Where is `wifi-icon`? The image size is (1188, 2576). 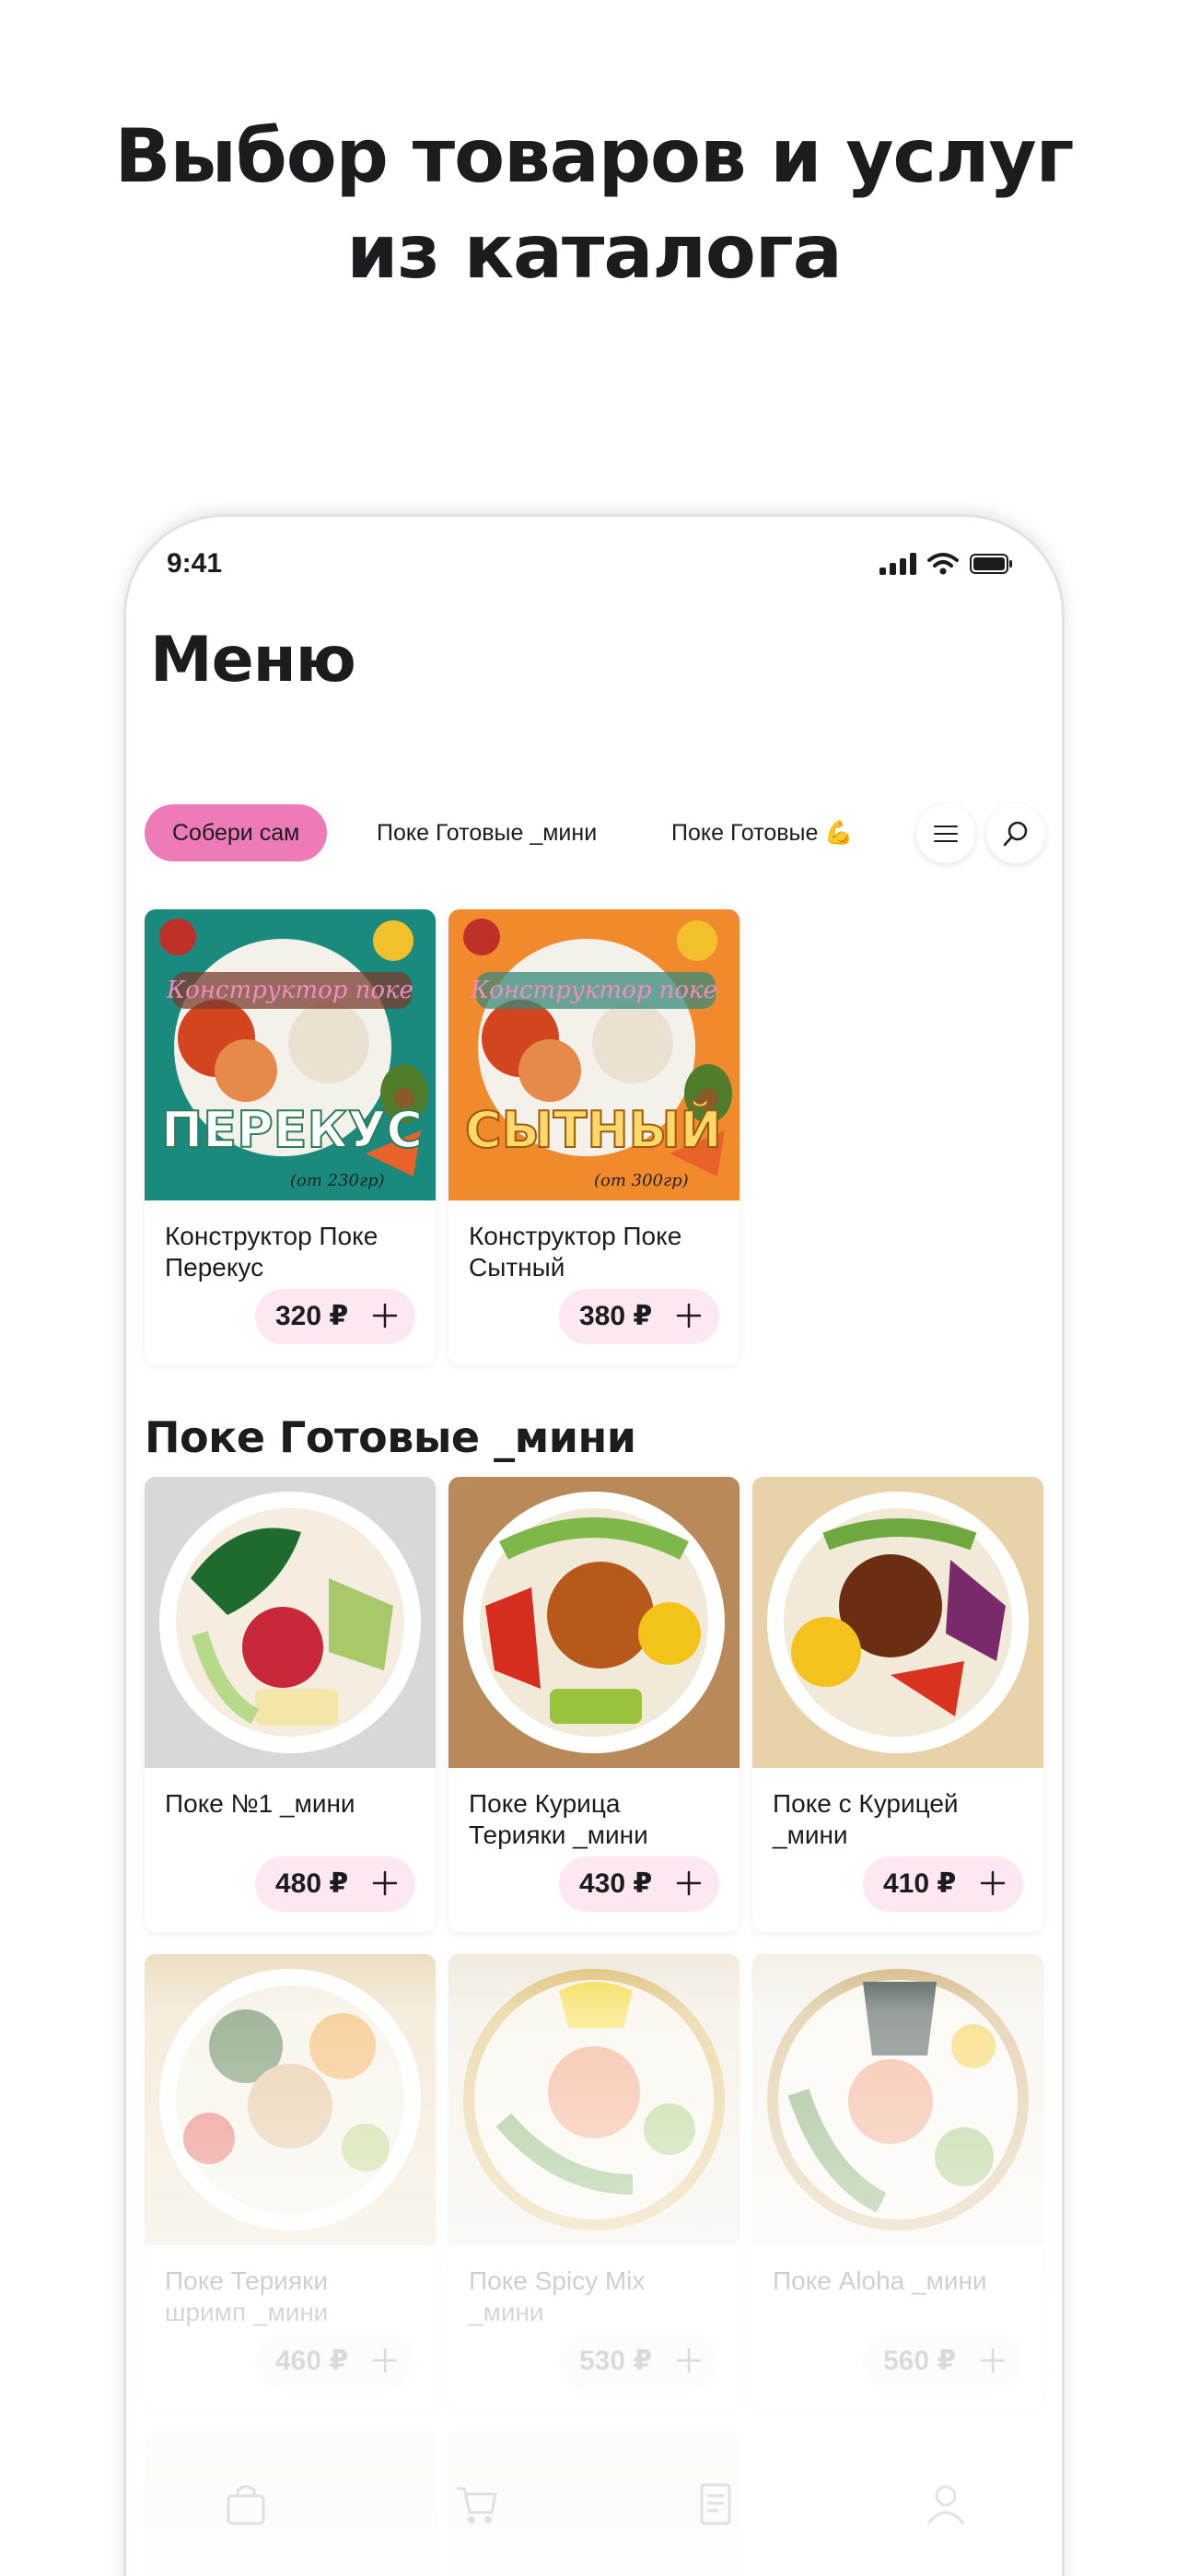
wifi-icon is located at coordinates (943, 564).